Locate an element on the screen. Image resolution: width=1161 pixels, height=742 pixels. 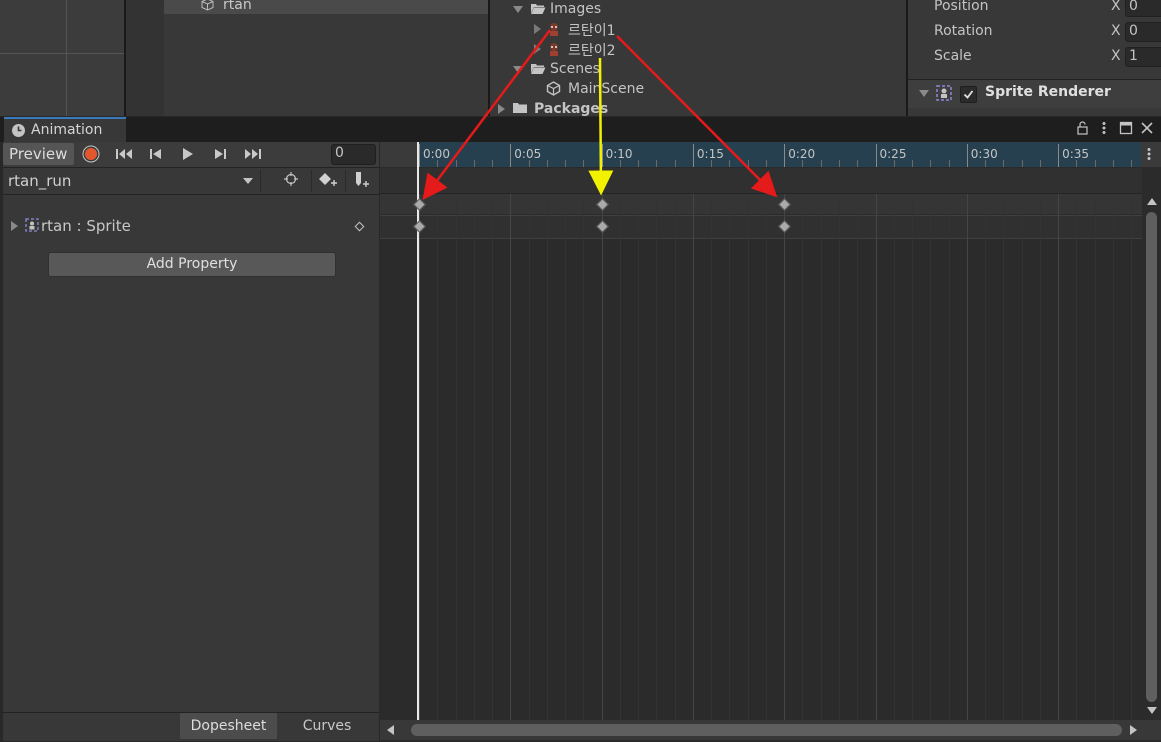
next-keyframe-button is located at coordinates (220, 154).